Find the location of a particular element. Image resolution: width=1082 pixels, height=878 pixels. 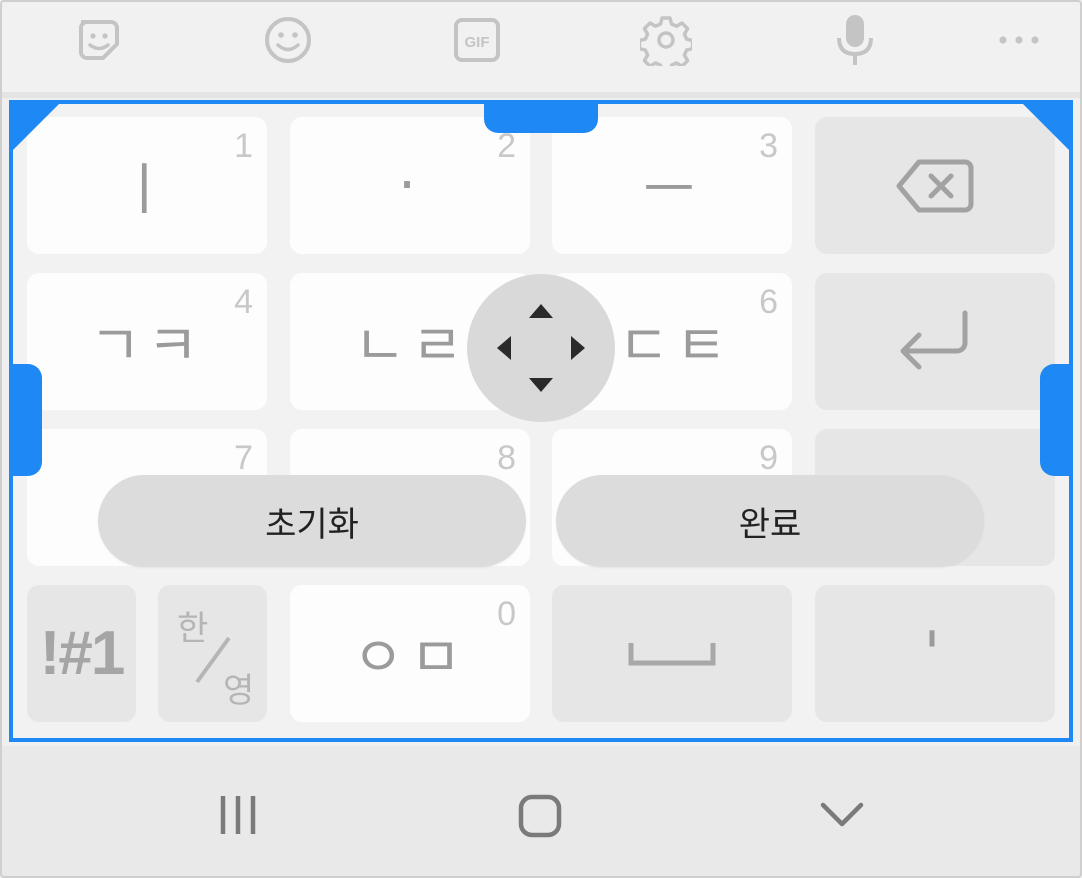

apostrophe-key: ' is located at coordinates (935, 653).